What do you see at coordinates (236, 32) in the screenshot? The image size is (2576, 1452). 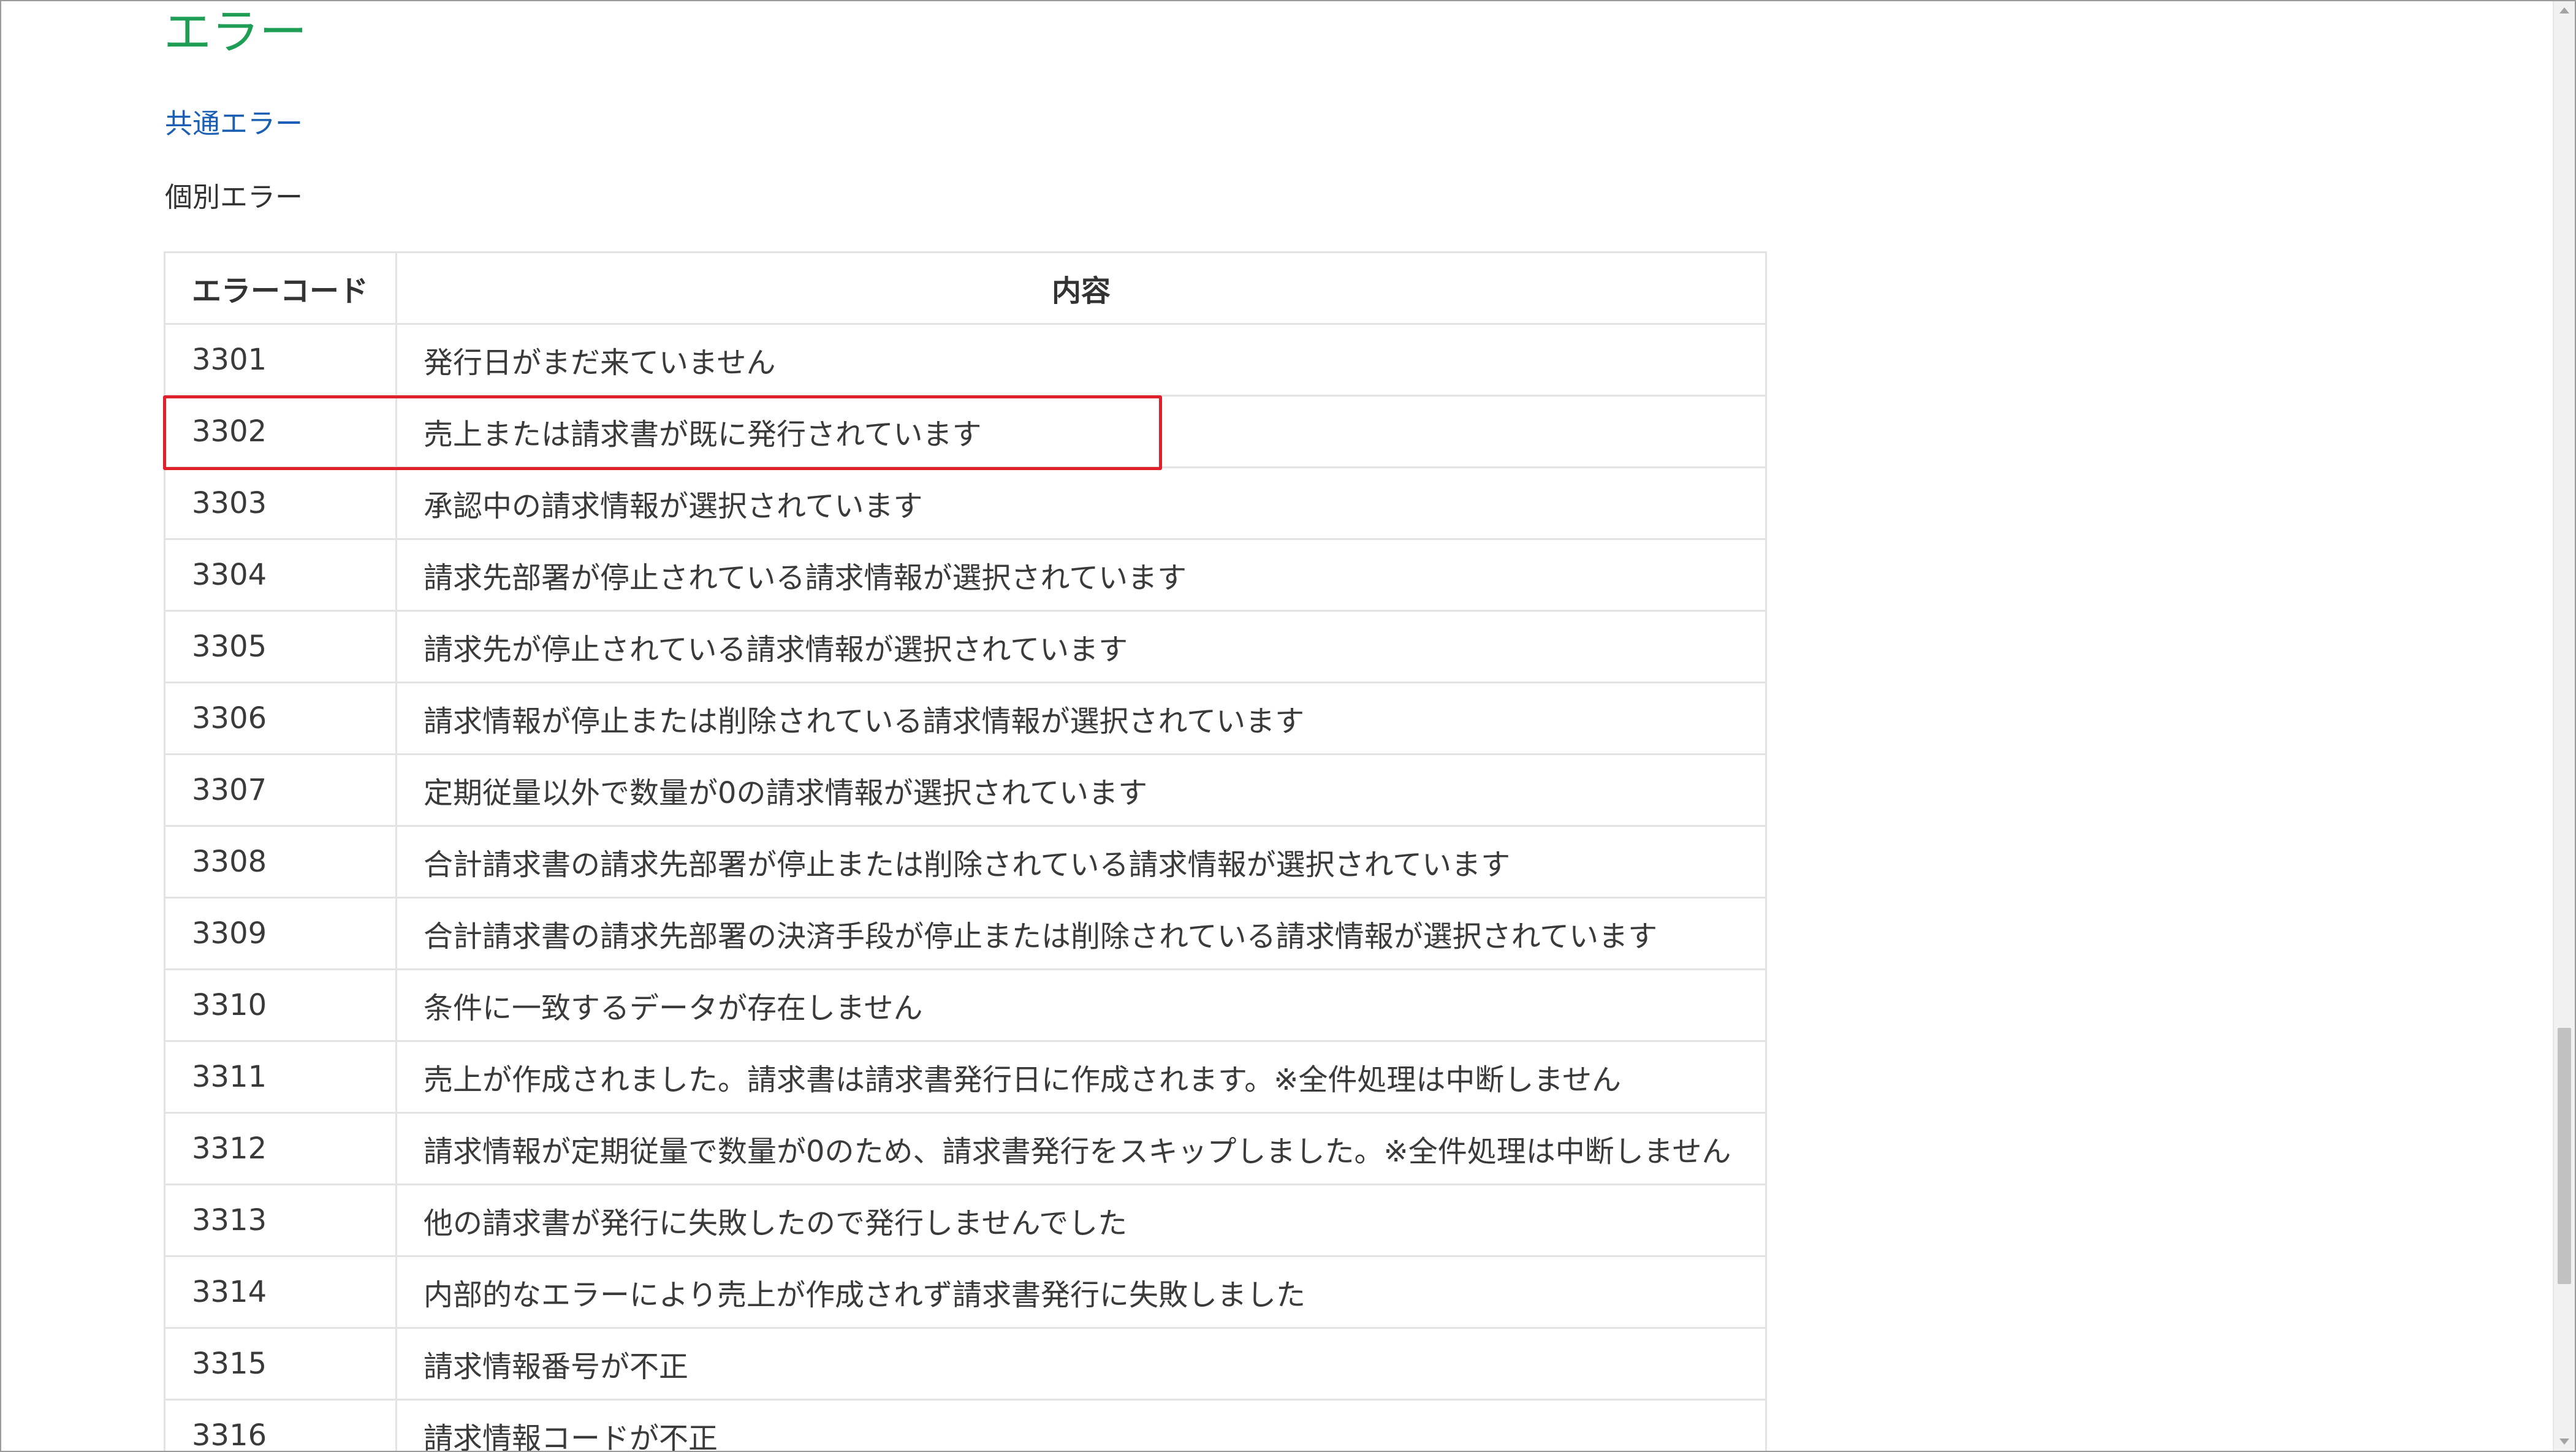 I see `page-title: エラー` at bounding box center [236, 32].